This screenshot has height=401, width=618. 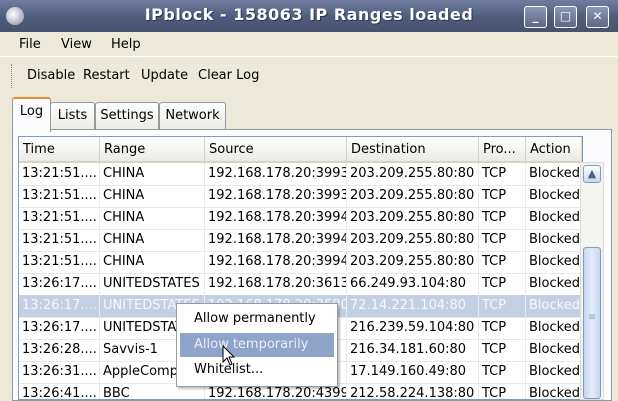 I want to click on destination-cell: 216.34.181.60:80, so click(x=413, y=350).